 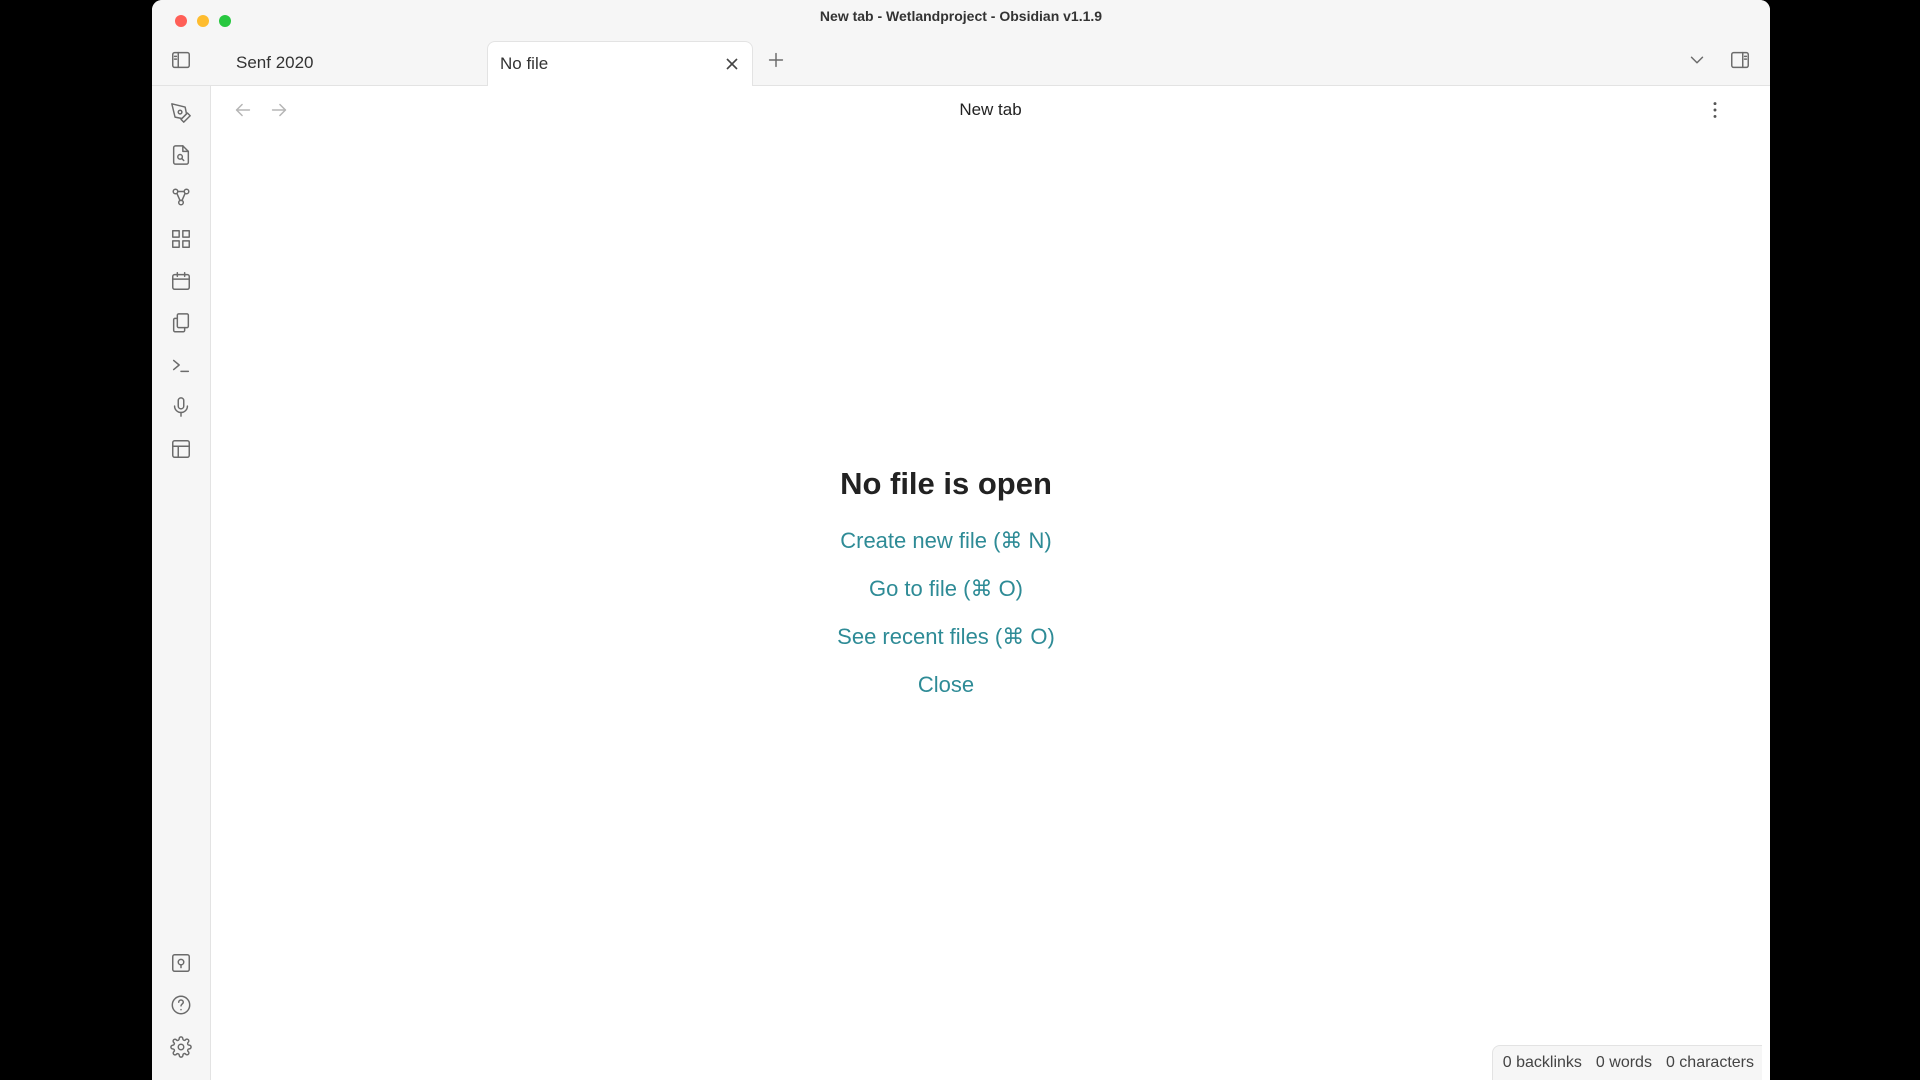 I want to click on calendar-icon, so click(x=181, y=281).